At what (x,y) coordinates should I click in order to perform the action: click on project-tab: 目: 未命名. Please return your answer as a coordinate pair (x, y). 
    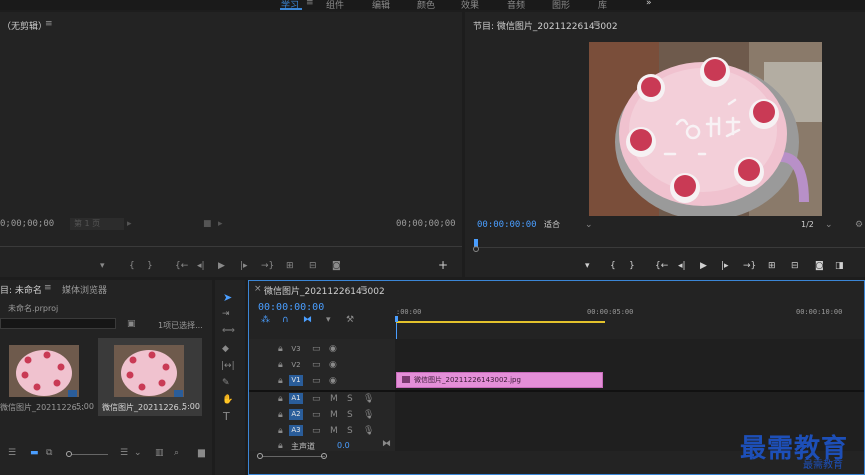
    Looking at the image, I should click on (21, 289).